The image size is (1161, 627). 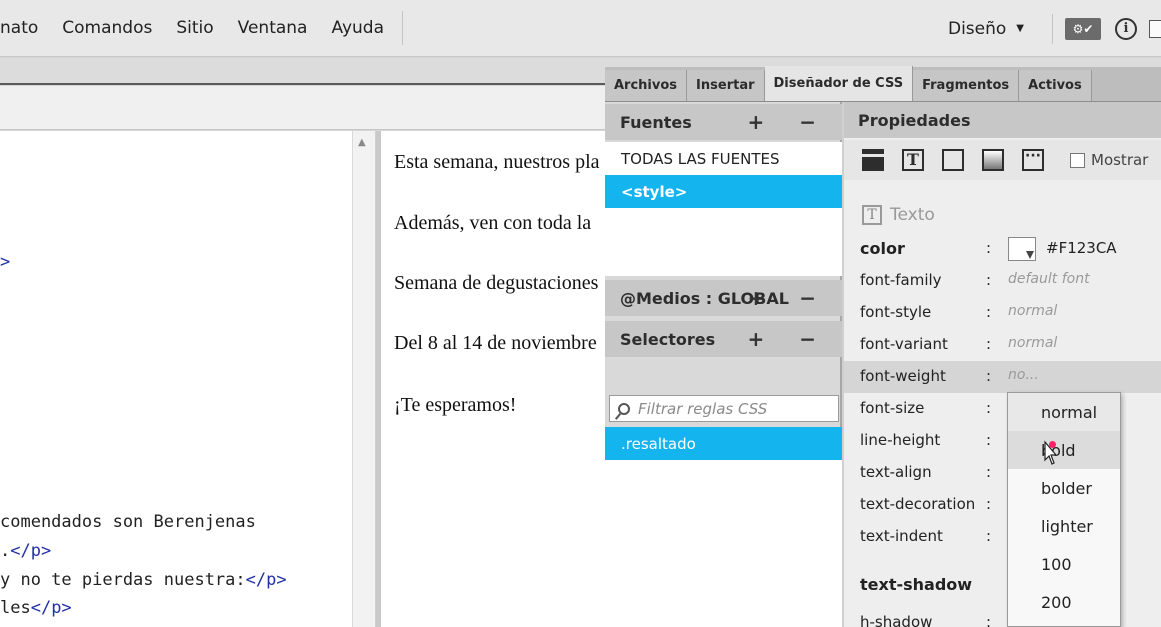 I want to click on info-icon: i, so click(x=1126, y=28).